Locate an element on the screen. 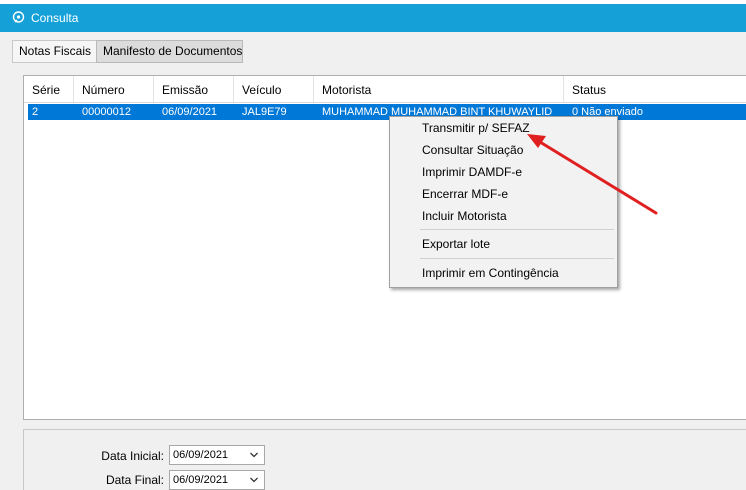  column-header-motorista: Motorista is located at coordinates (439, 89).